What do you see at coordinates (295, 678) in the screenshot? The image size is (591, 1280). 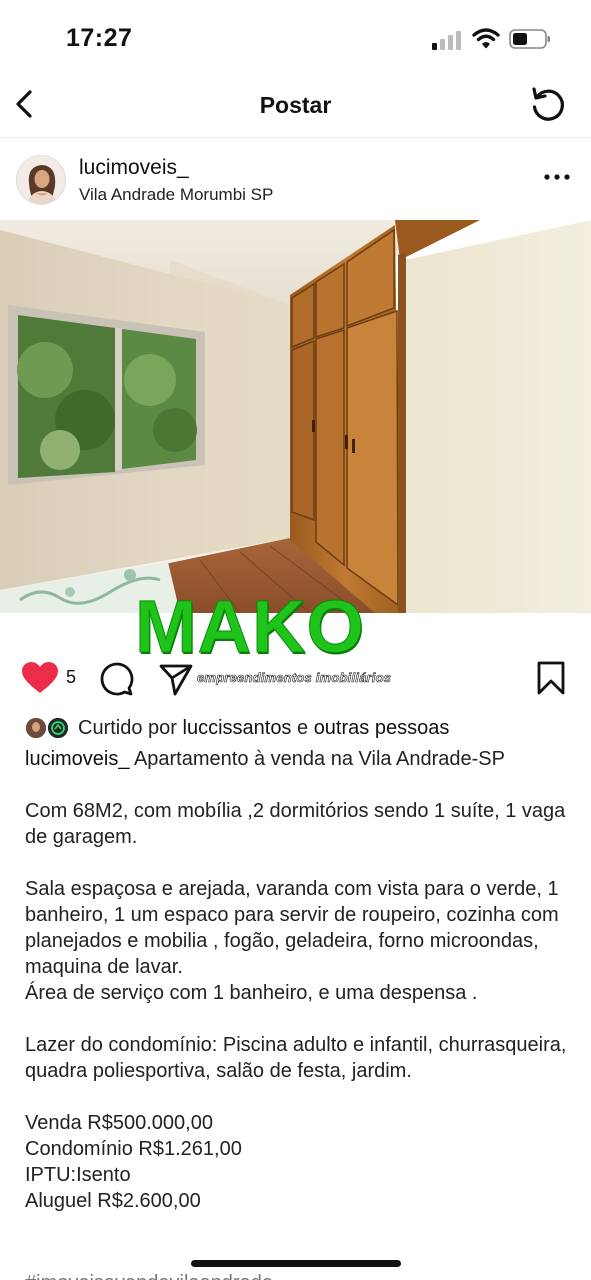 I see `post-actions: 5` at bounding box center [295, 678].